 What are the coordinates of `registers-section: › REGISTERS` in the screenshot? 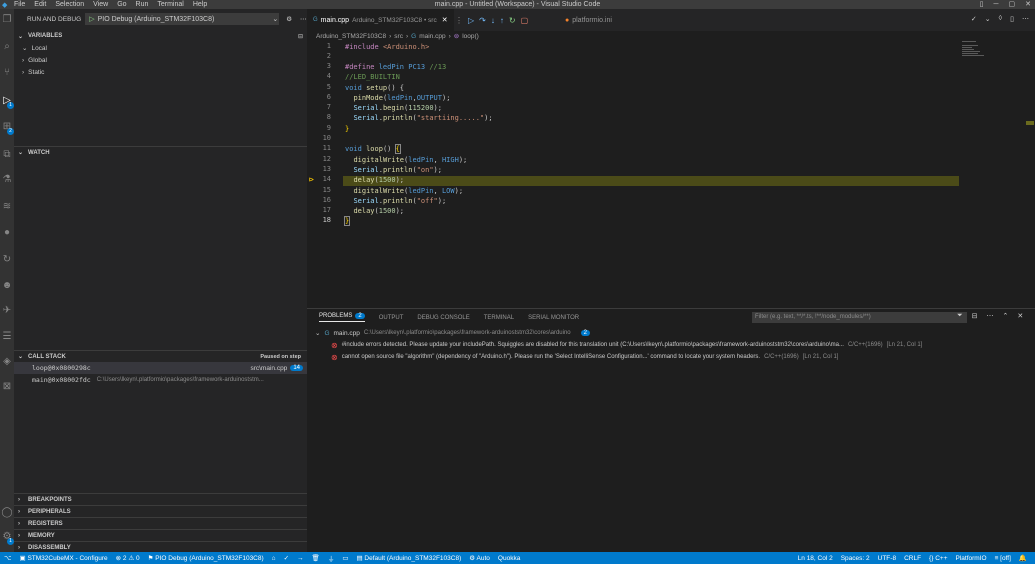 It's located at (160, 523).